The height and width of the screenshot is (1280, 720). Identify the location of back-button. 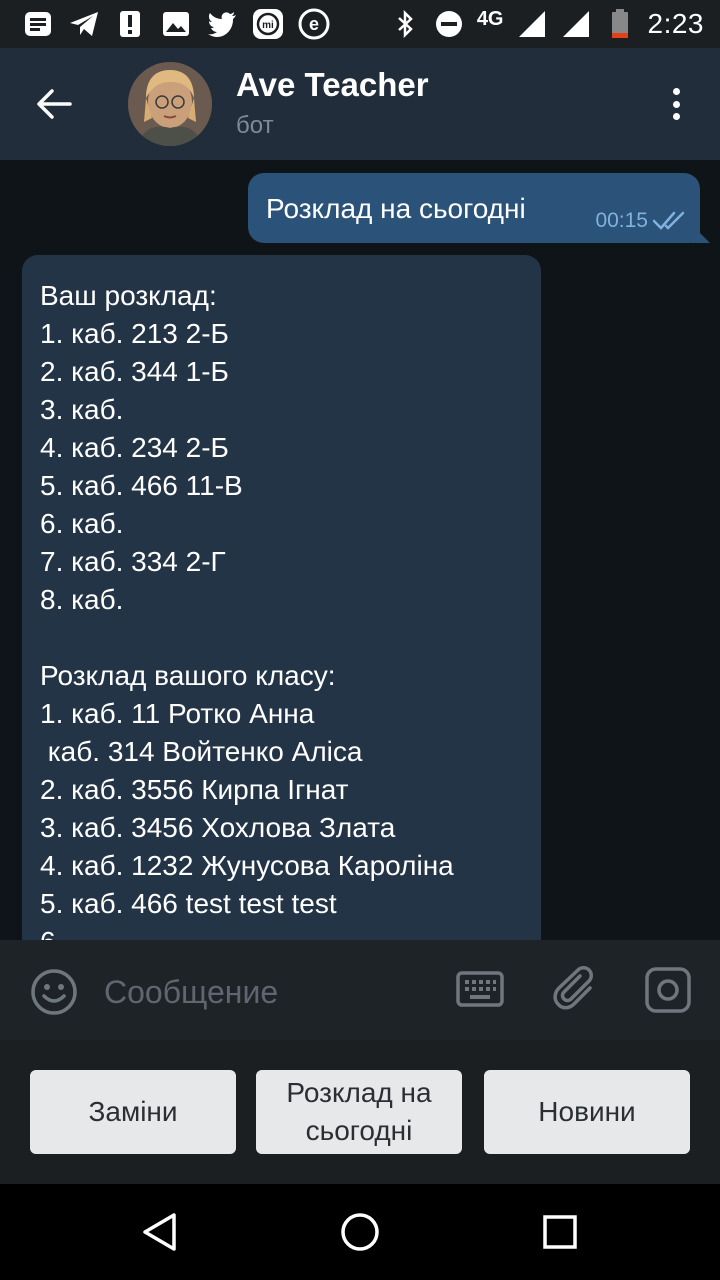
(54, 104).